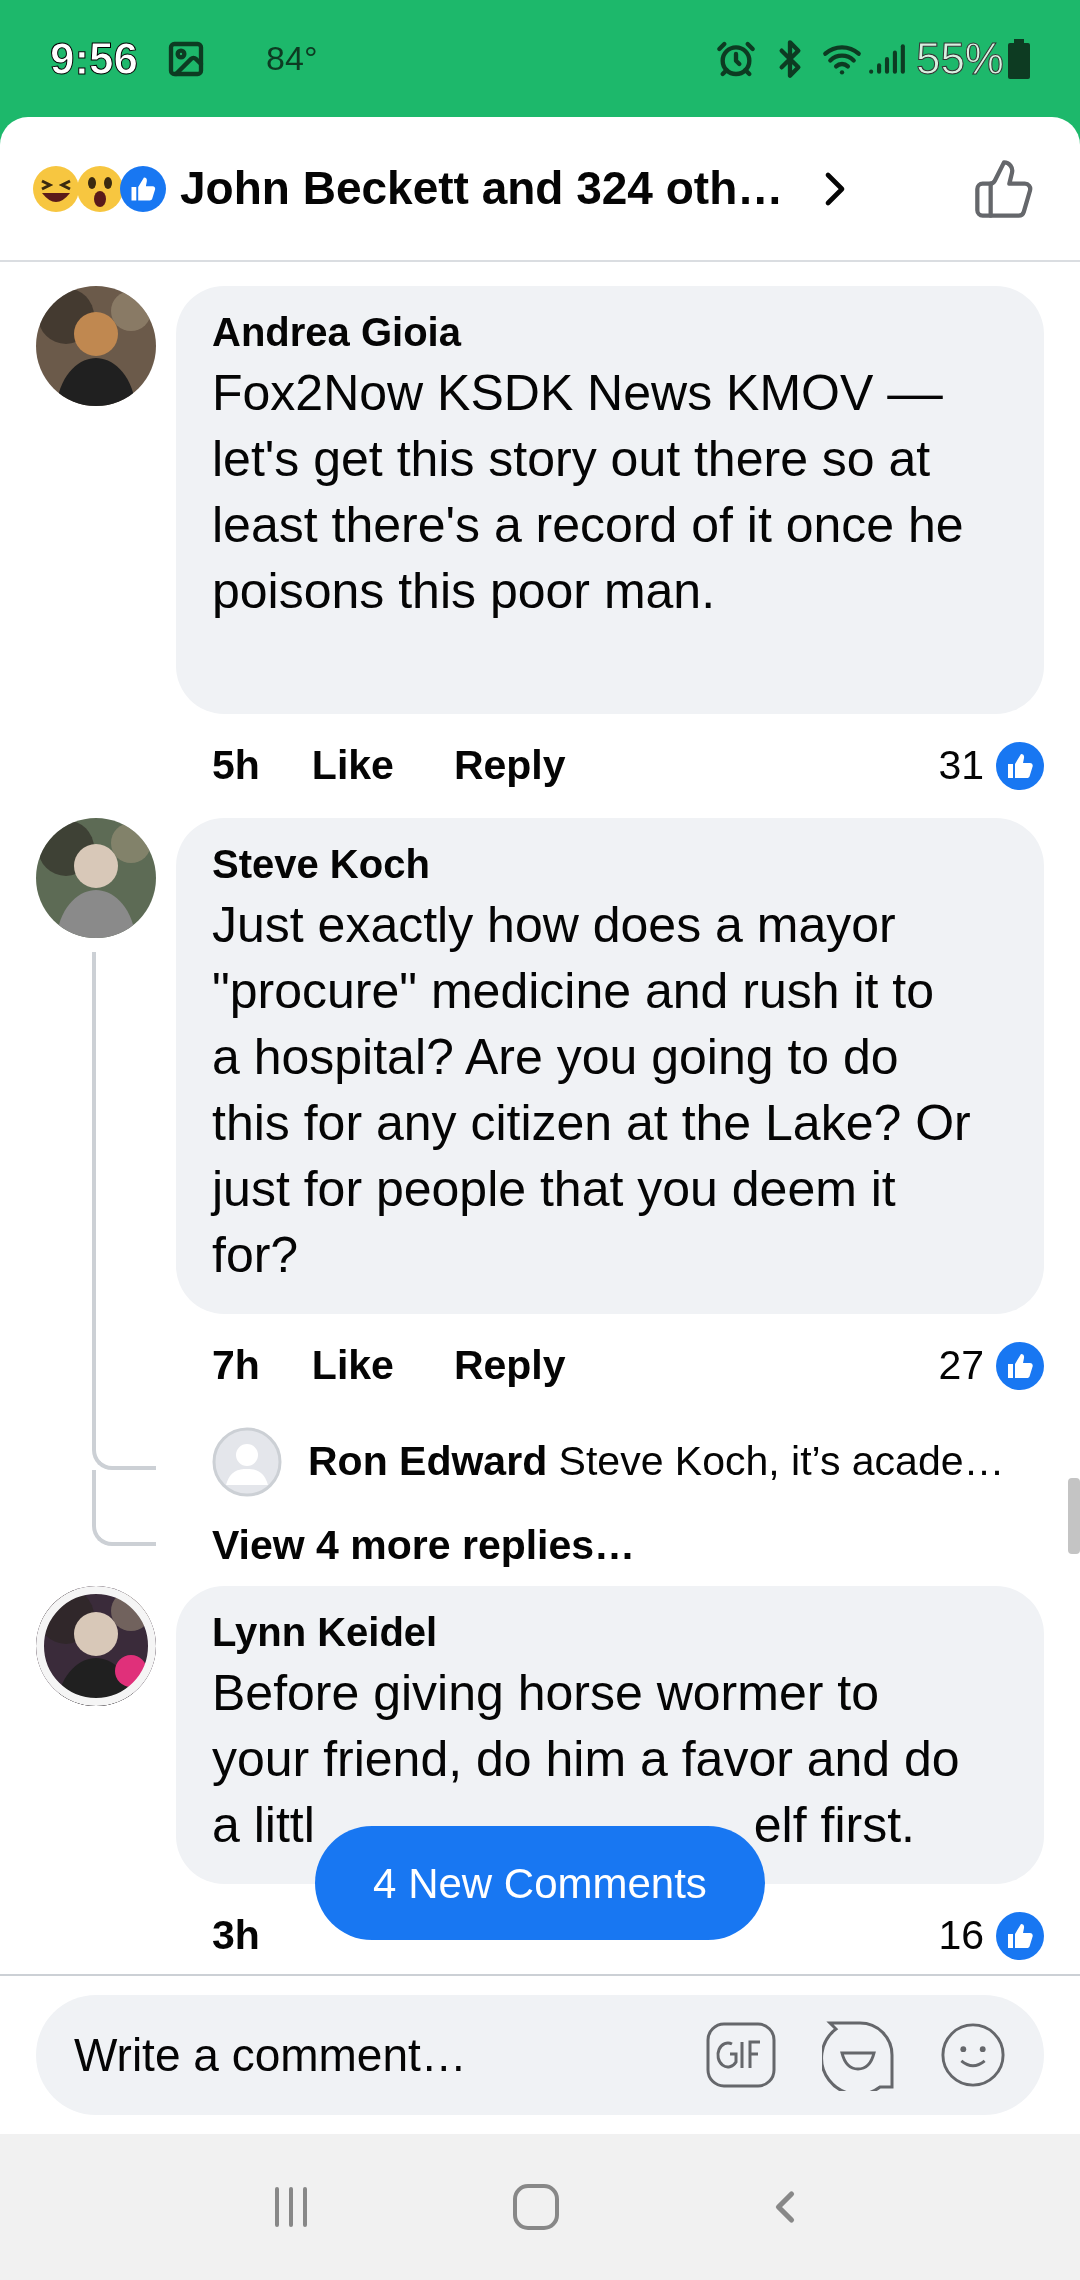 This screenshot has width=1080, height=2280. Describe the element at coordinates (593, 1632) in the screenshot. I see `comment-author: Lynn Keidel` at that location.